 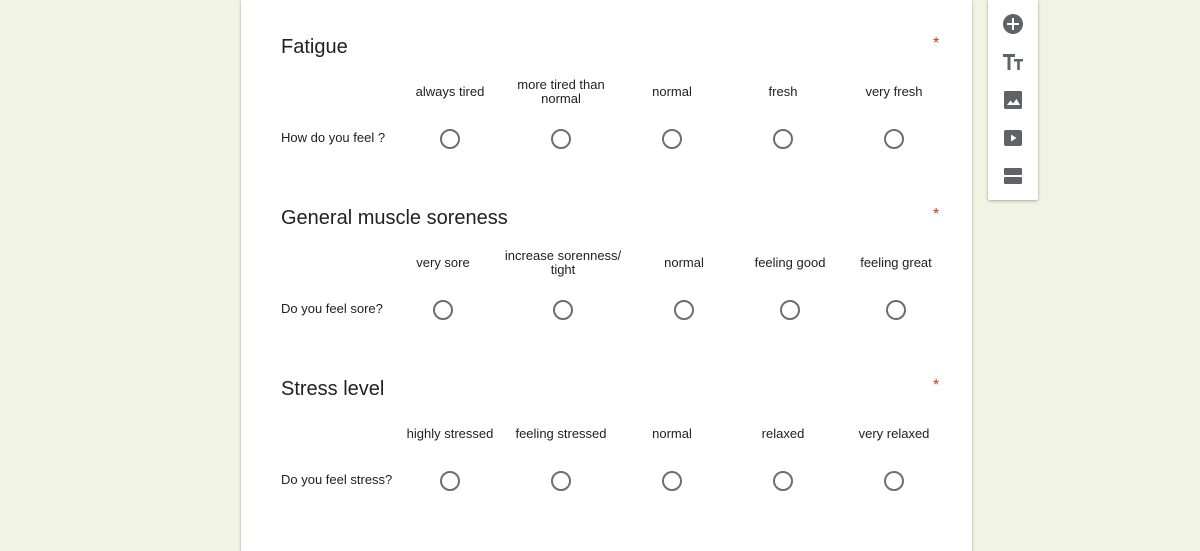 I want to click on column-label: always tired, so click(x=450, y=91).